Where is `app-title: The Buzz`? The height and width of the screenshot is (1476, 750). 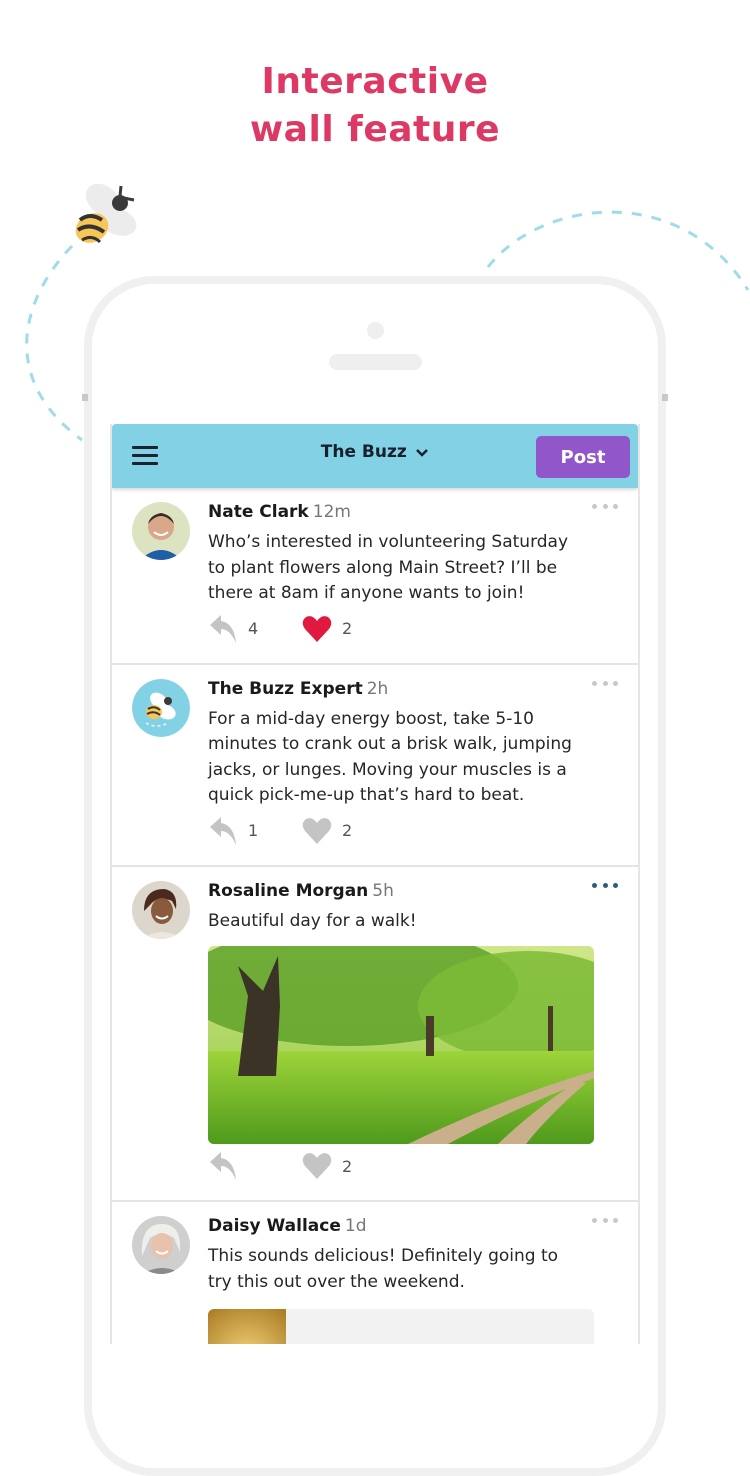 app-title: The Buzz is located at coordinates (363, 452).